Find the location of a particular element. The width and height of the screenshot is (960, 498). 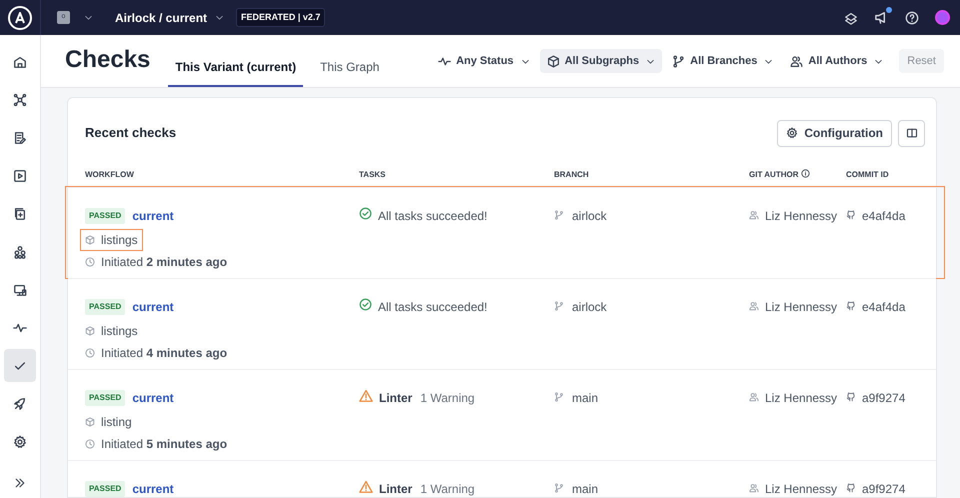

initiated-text: Initiated 5 minutes ago is located at coordinates (164, 444).